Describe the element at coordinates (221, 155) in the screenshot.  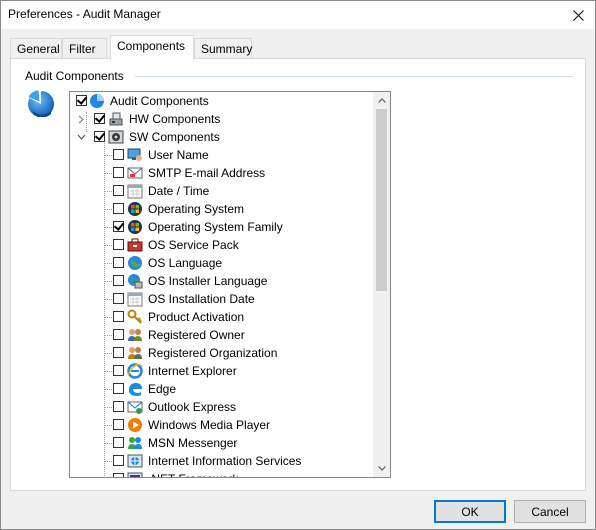
I see `tree-row-component: User Name` at that location.